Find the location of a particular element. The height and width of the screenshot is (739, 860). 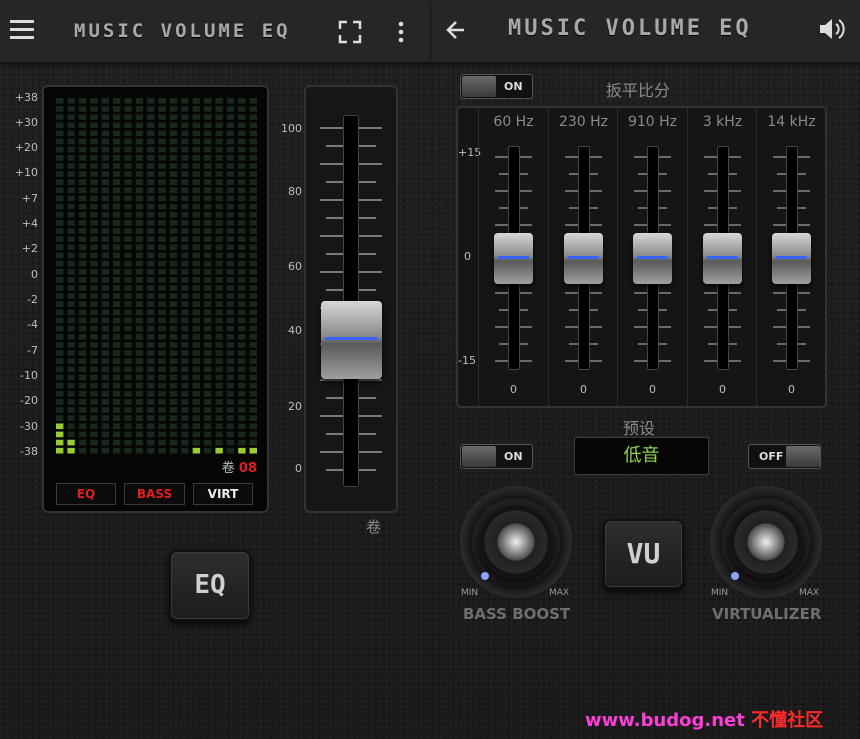

vu-button: VU is located at coordinates (643, 554).